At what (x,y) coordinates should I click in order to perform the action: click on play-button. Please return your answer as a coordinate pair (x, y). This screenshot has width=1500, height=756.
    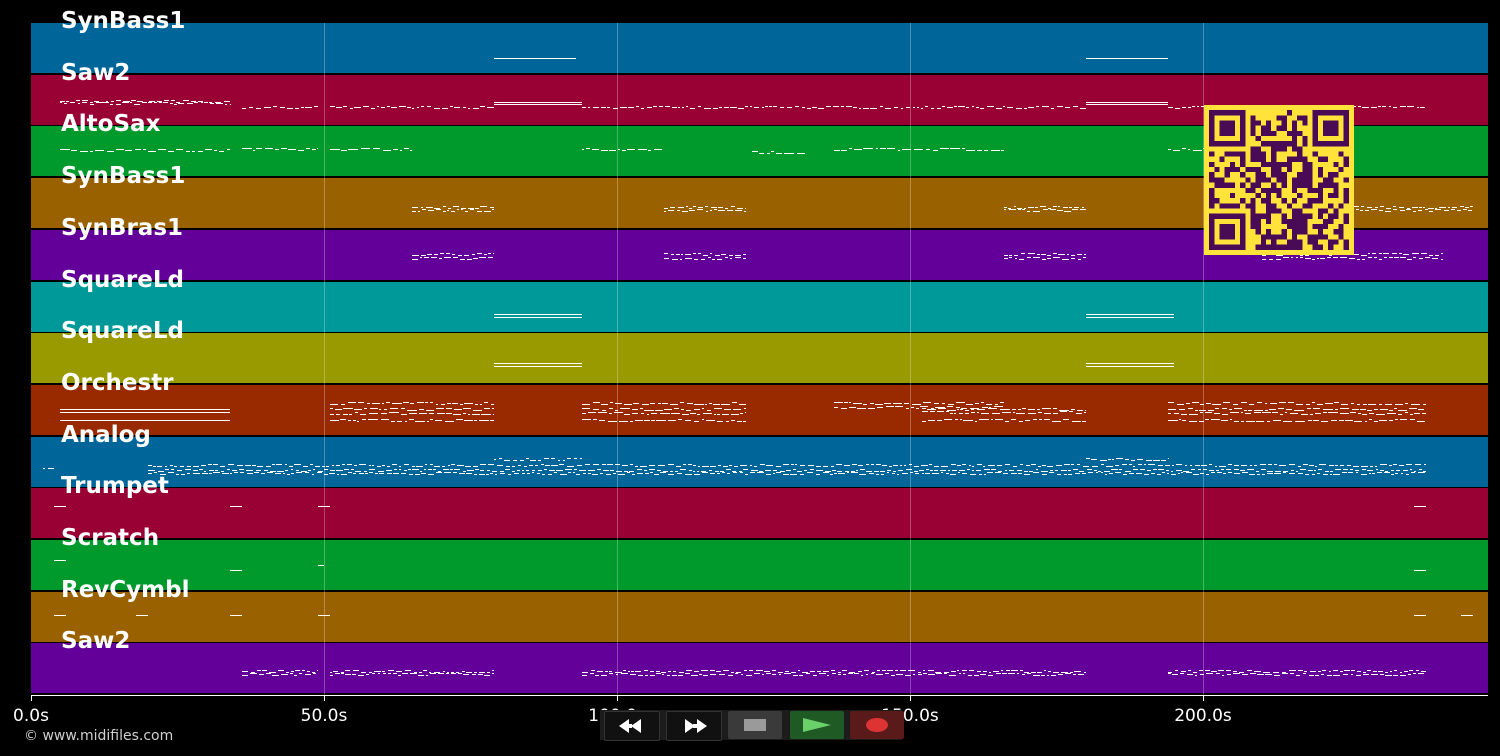
    Looking at the image, I should click on (817, 725).